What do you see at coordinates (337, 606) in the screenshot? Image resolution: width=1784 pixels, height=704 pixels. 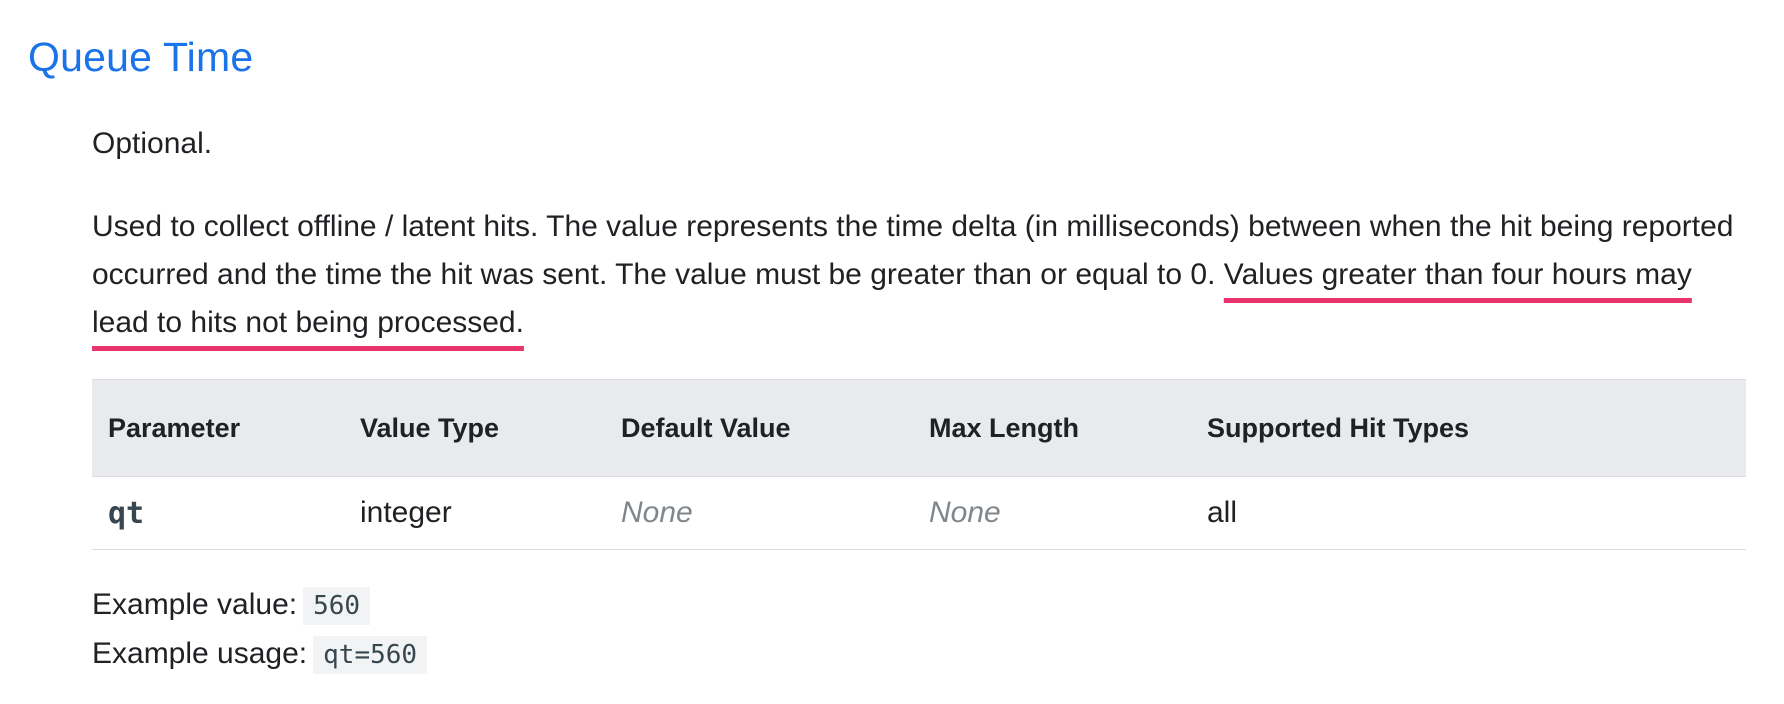 I see `example-value-code: 560` at bounding box center [337, 606].